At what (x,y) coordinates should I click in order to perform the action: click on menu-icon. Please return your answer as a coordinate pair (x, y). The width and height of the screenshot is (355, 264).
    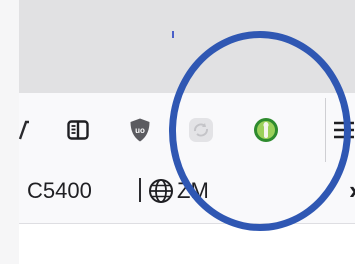
    Looking at the image, I should click on (343, 130).